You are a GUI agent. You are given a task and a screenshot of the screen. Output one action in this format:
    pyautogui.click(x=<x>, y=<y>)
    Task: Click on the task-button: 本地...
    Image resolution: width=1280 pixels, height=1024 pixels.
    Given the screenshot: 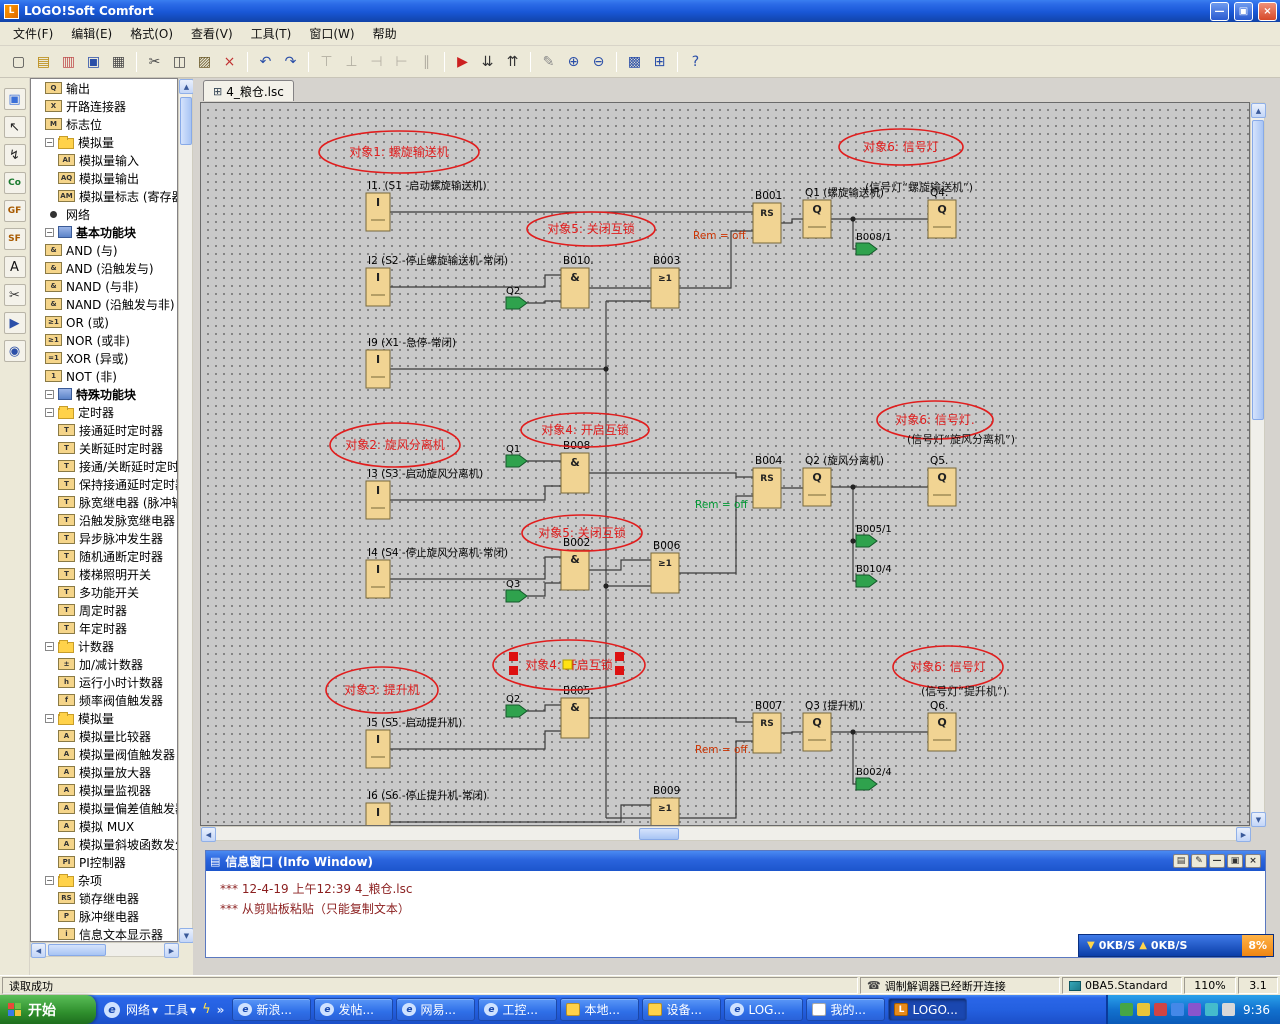 What is the action you would take?
    pyautogui.click(x=600, y=1009)
    